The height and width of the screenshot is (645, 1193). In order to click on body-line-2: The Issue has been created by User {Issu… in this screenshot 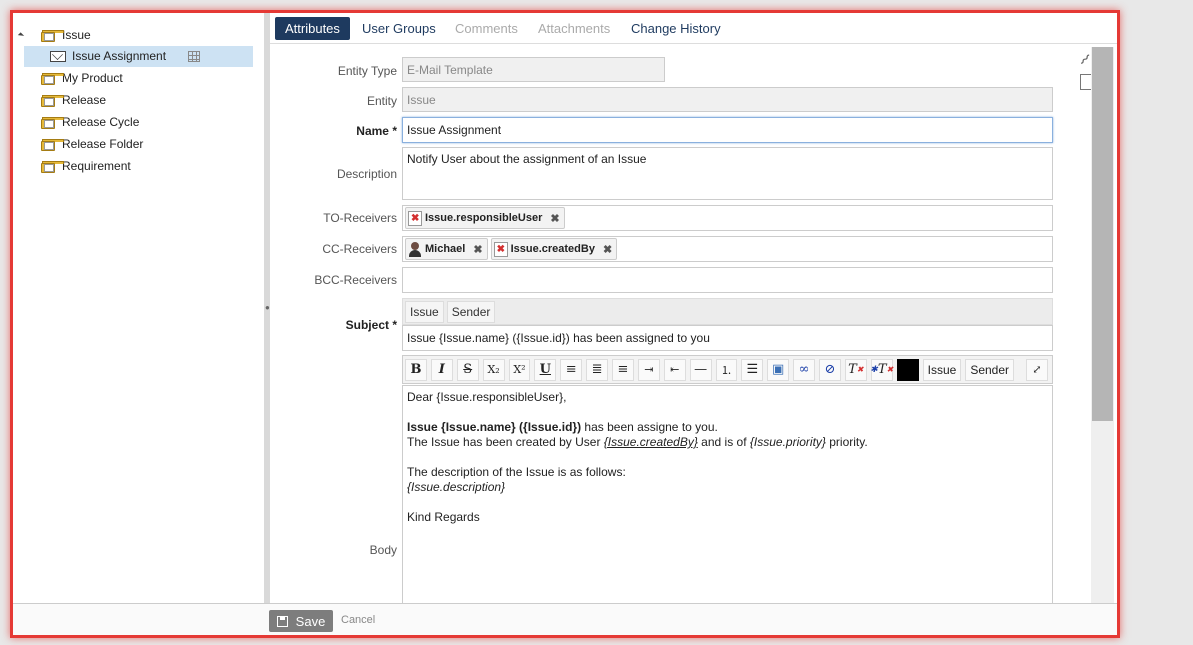, I will do `click(637, 442)`.